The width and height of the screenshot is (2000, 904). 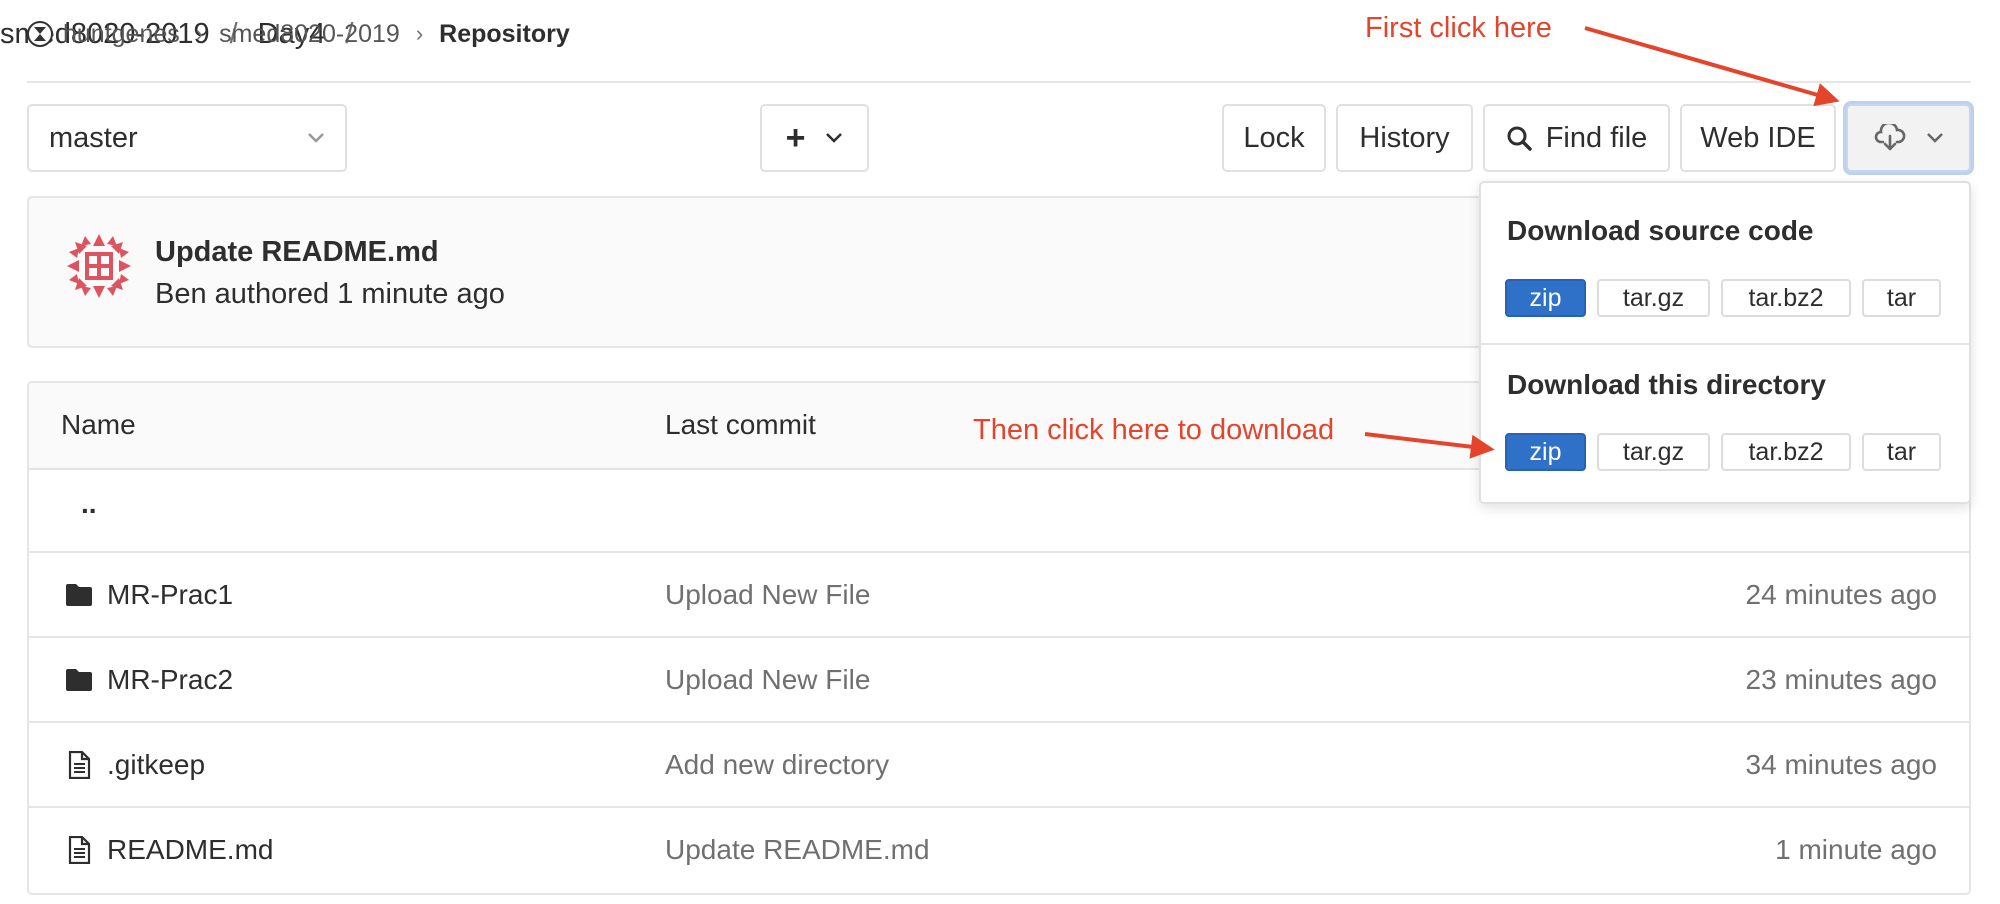 What do you see at coordinates (1712, 66) in the screenshot?
I see `arrow-to-download-button` at bounding box center [1712, 66].